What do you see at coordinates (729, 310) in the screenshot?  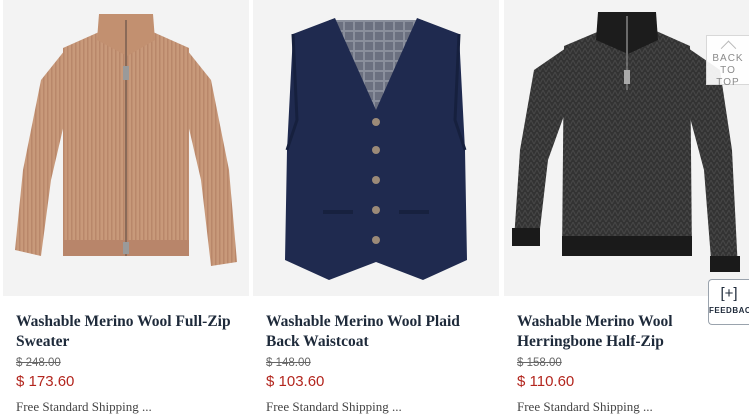 I see `feedback-label: FEEDBACK` at bounding box center [729, 310].